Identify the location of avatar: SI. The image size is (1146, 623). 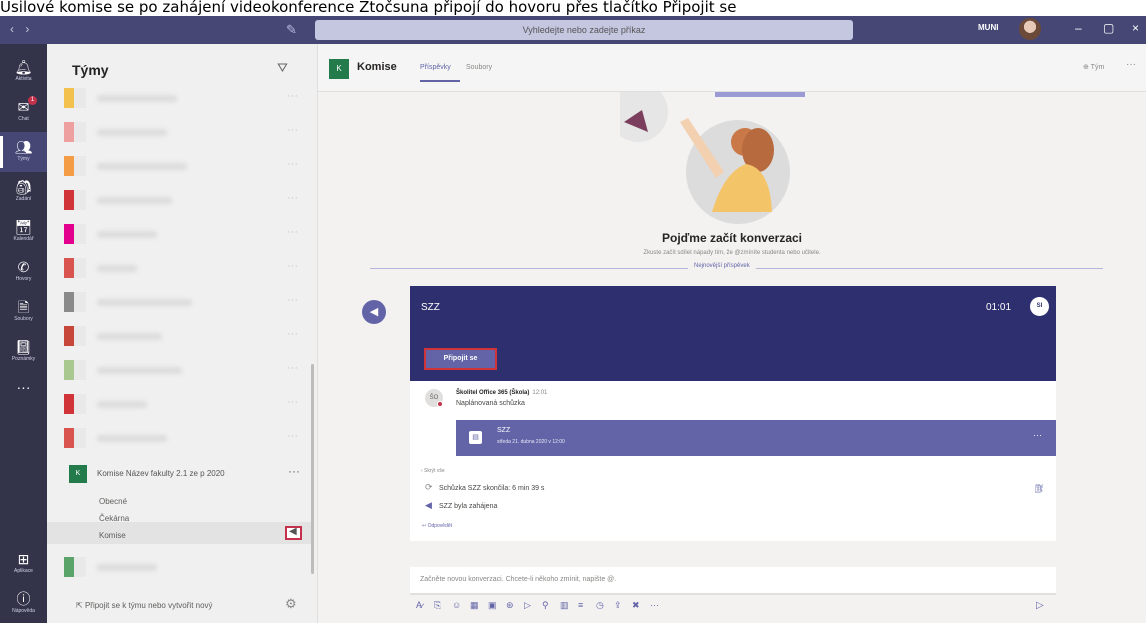
(1039, 306).